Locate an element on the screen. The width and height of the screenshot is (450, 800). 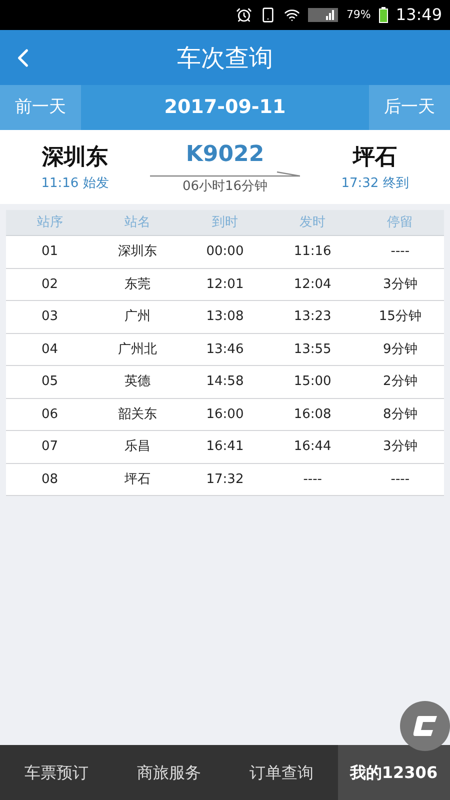
destination-station: 坪石 is located at coordinates (375, 158).